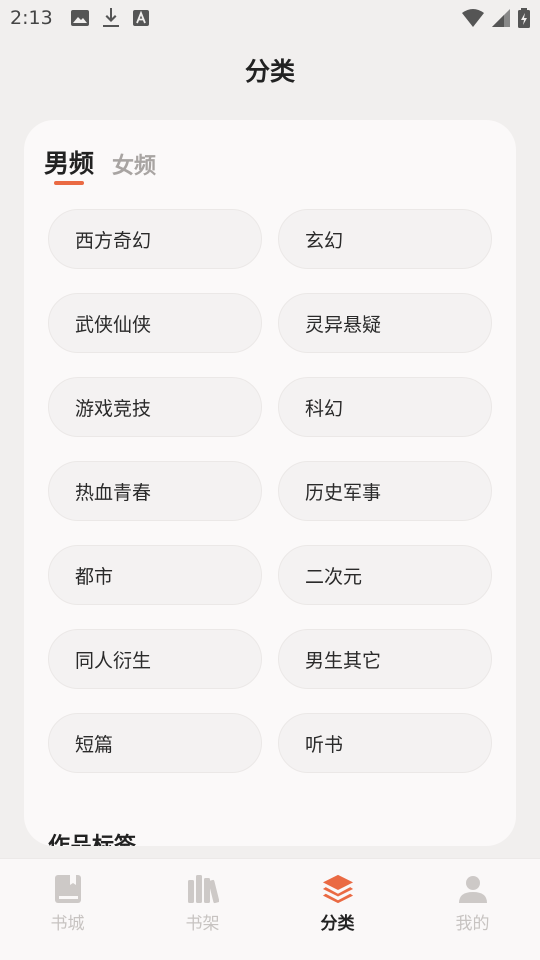 This screenshot has width=540, height=960. What do you see at coordinates (338, 889) in the screenshot?
I see `layers-icon` at bounding box center [338, 889].